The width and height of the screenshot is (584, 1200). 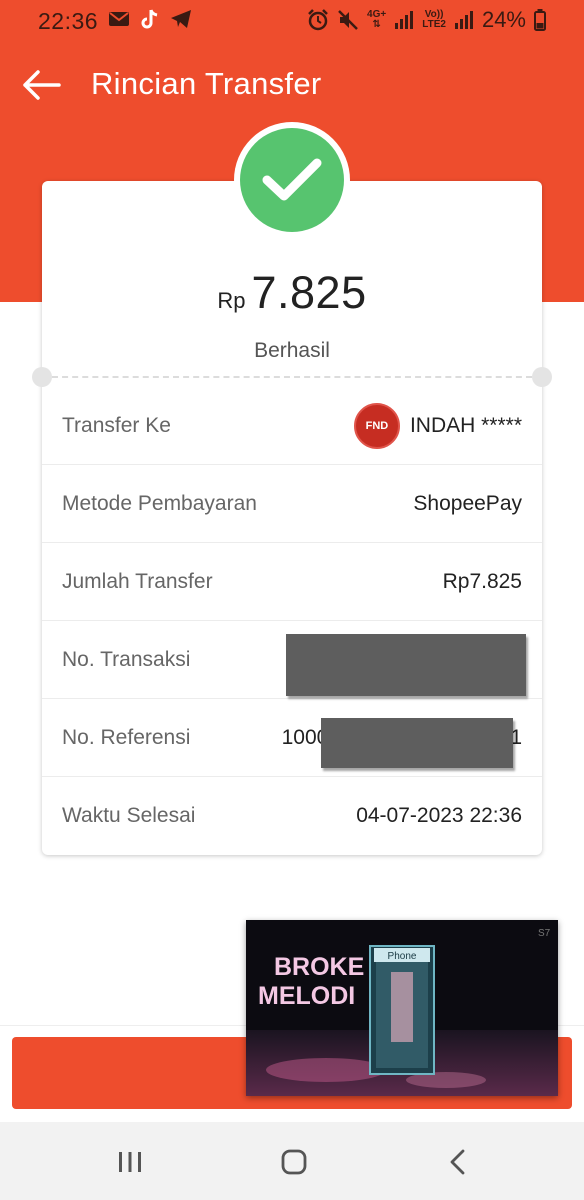 I want to click on transfer-to-value: FND INDAH *****, so click(x=437, y=425).